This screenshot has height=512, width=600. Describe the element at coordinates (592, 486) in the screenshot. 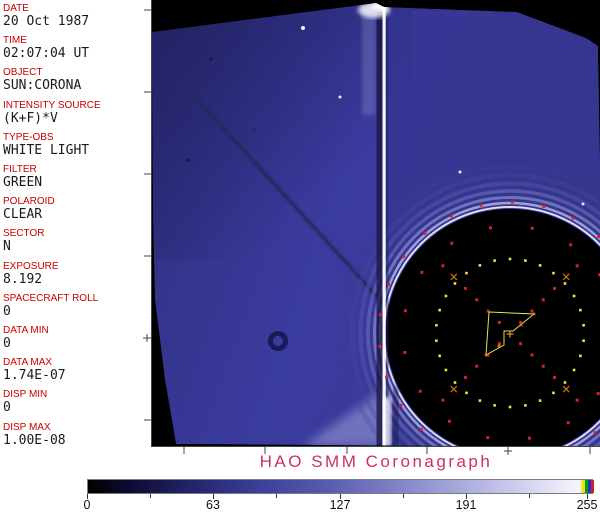

I see `colorbar-end-stripe` at that location.